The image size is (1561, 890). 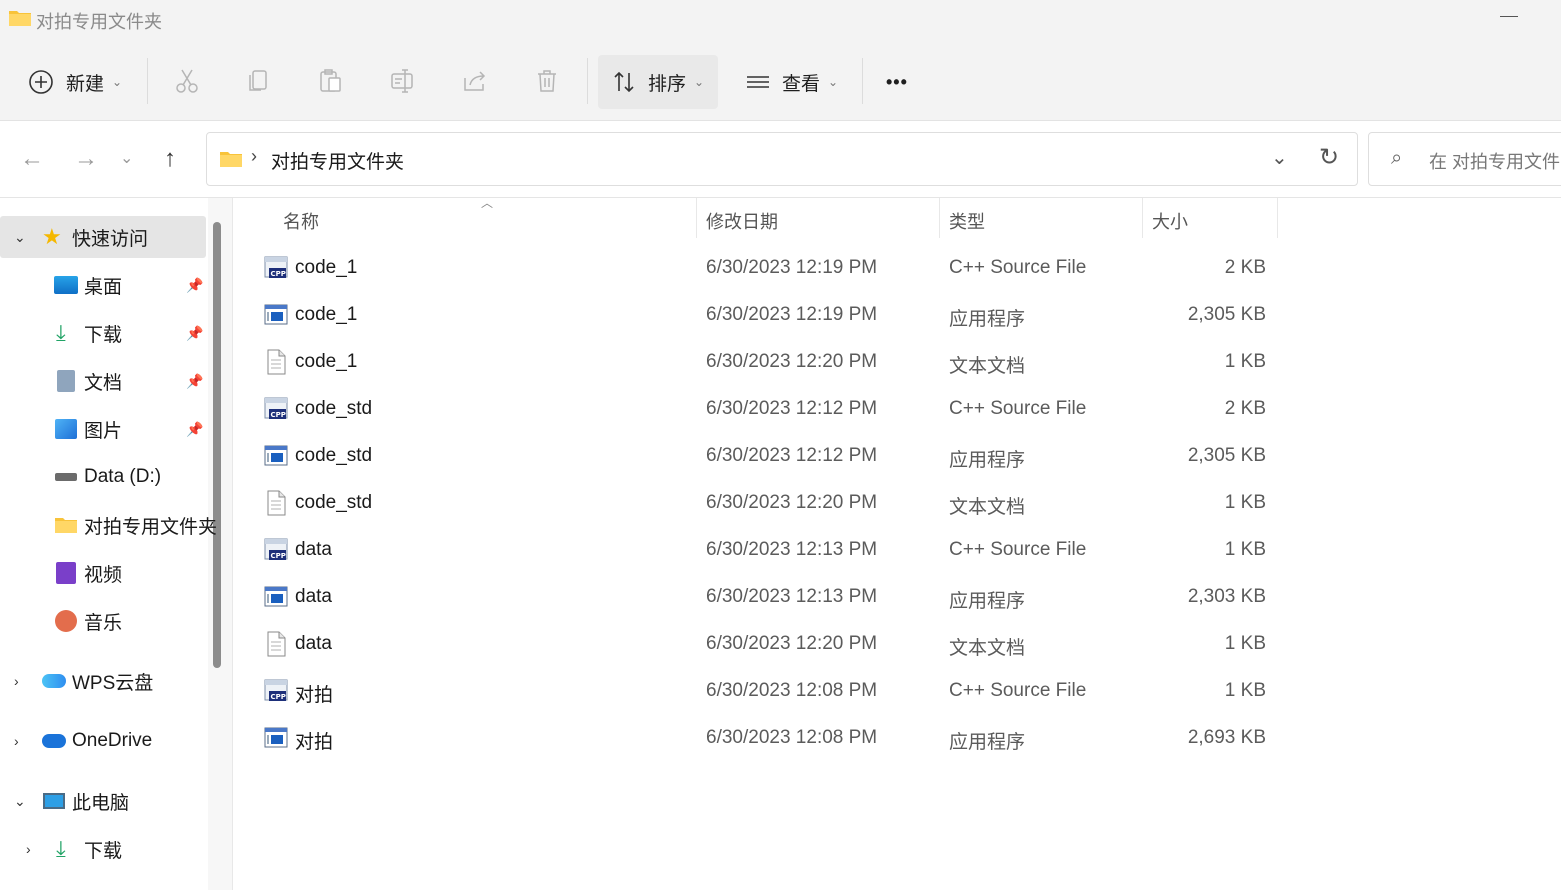 I want to click on star-icon: ★, so click(x=52, y=236).